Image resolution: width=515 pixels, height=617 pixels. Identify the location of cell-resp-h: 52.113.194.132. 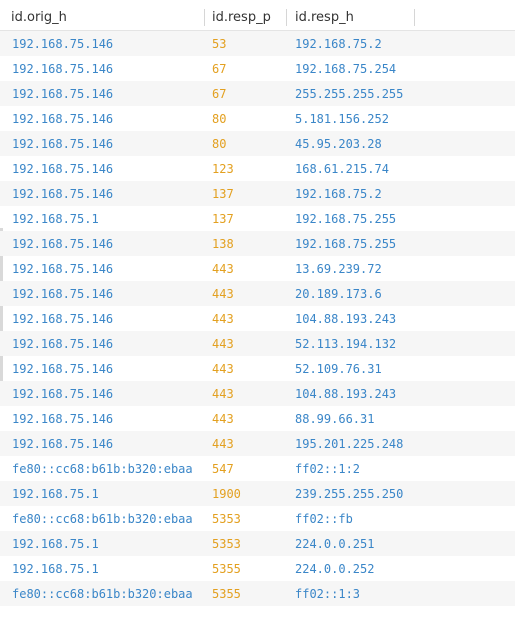
(346, 343).